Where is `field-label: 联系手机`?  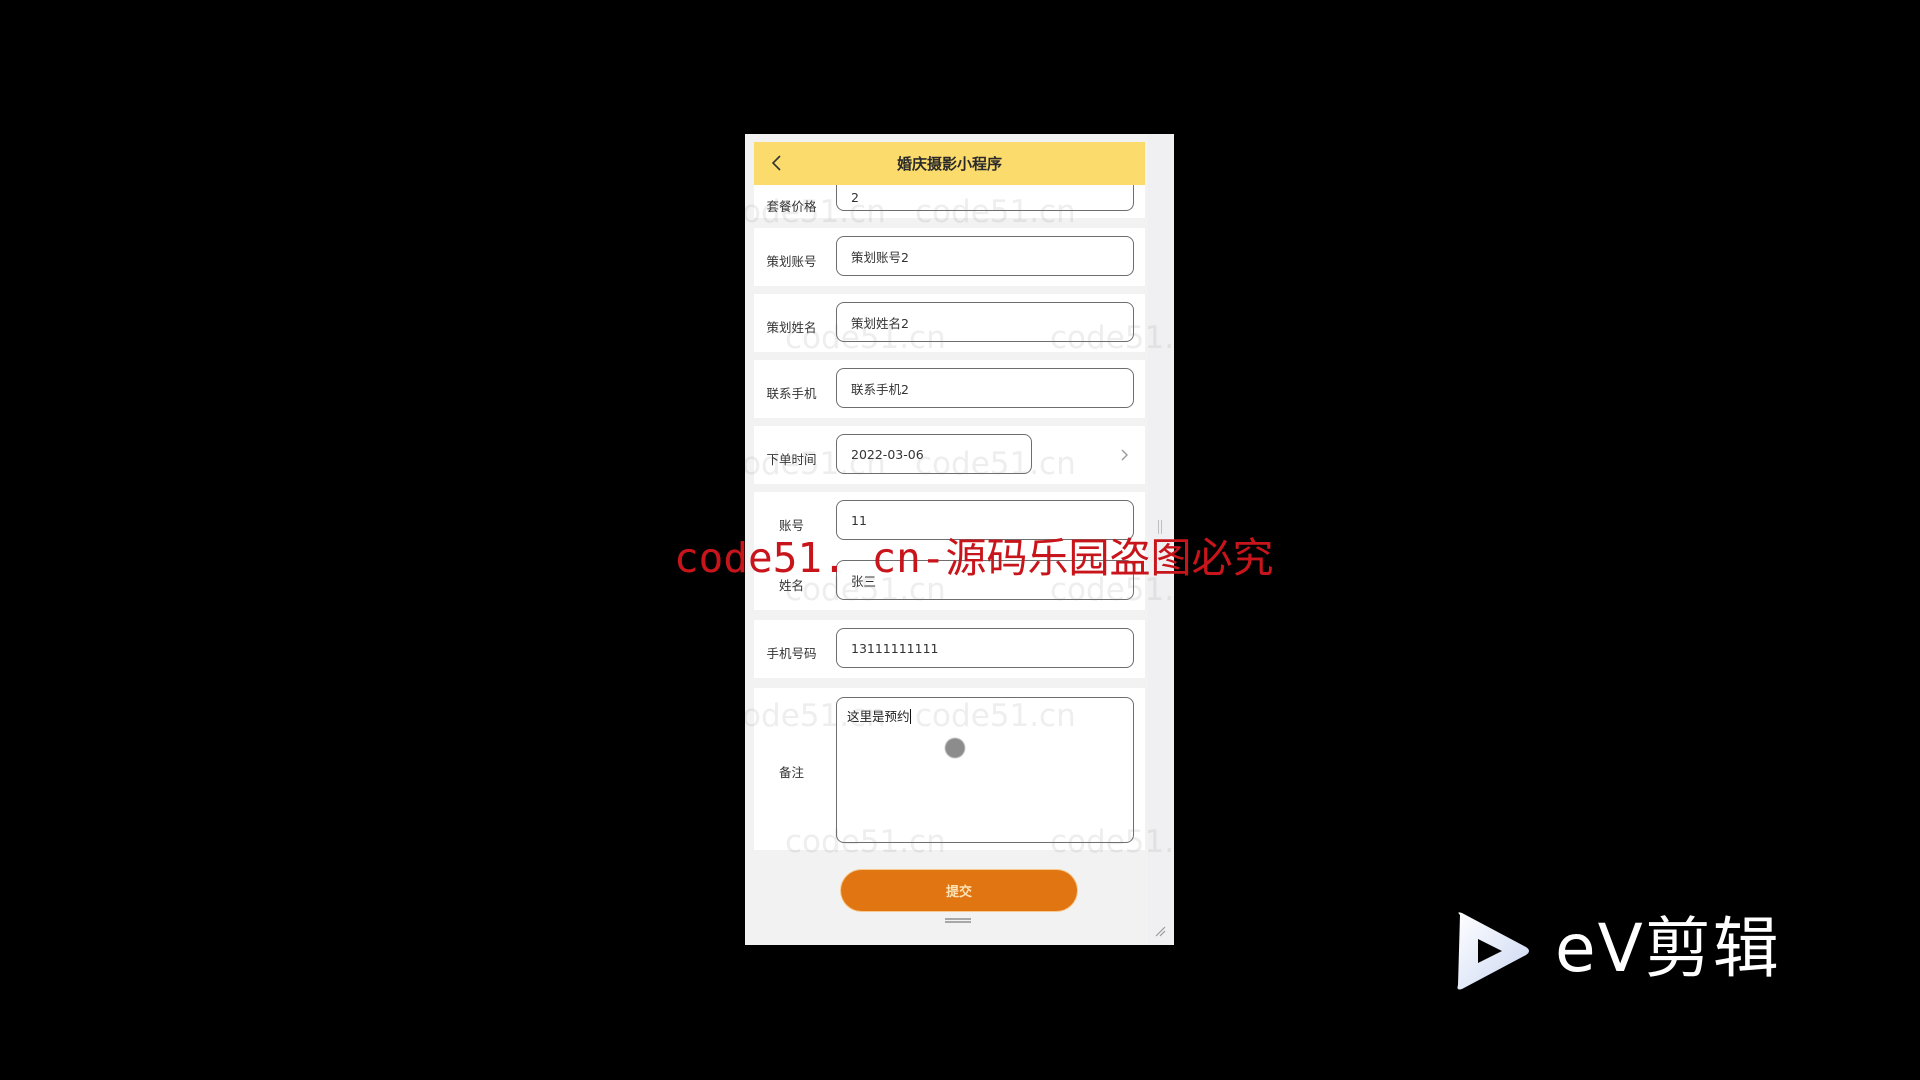 field-label: 联系手机 is located at coordinates (791, 393).